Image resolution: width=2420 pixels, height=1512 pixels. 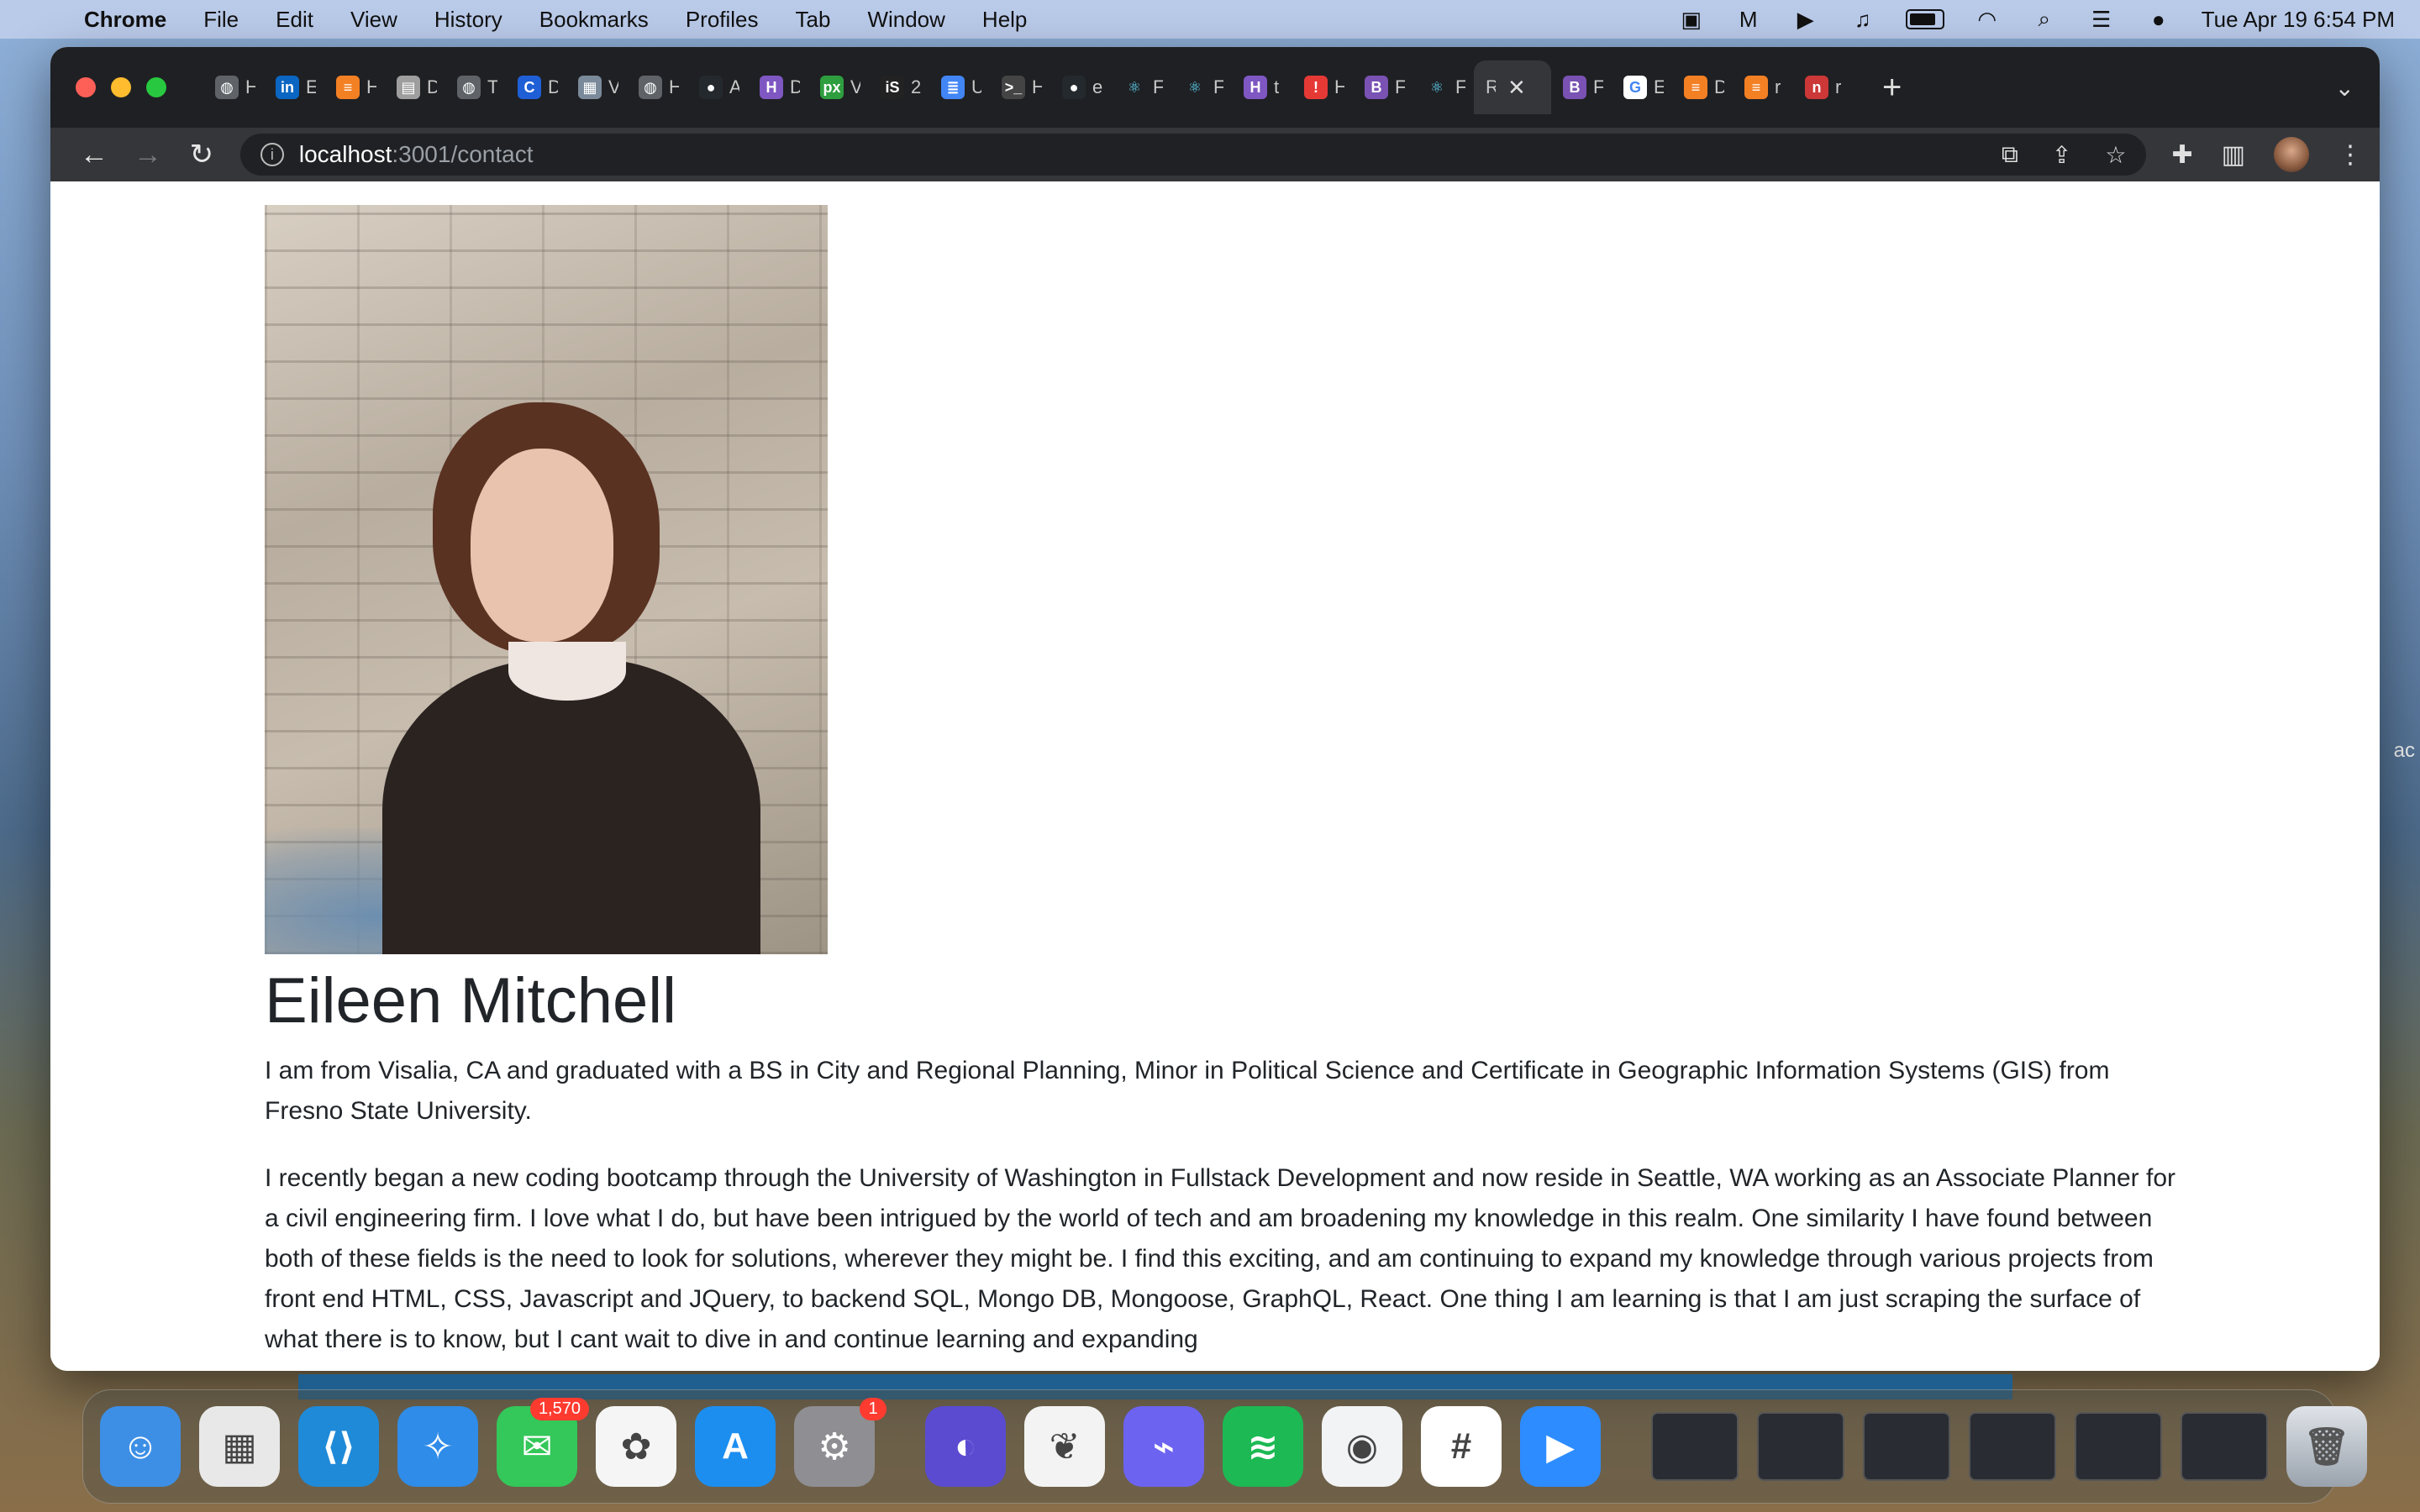 What do you see at coordinates (976, 86) in the screenshot?
I see `tab-title: U` at bounding box center [976, 86].